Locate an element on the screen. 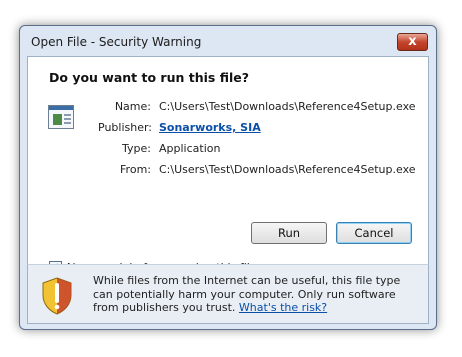 This screenshot has height=357, width=462. run-button: Run is located at coordinates (289, 233).